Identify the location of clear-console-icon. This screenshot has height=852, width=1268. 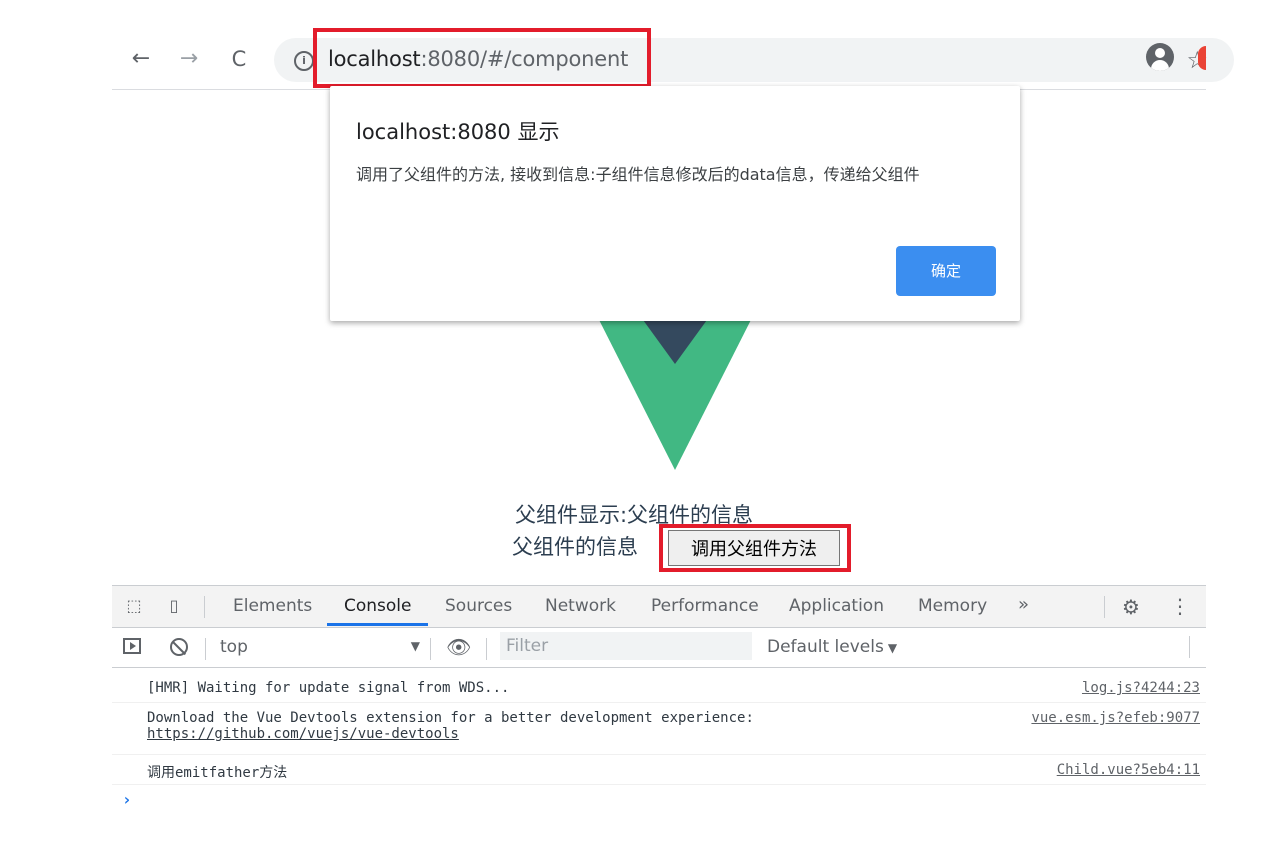
(179, 647).